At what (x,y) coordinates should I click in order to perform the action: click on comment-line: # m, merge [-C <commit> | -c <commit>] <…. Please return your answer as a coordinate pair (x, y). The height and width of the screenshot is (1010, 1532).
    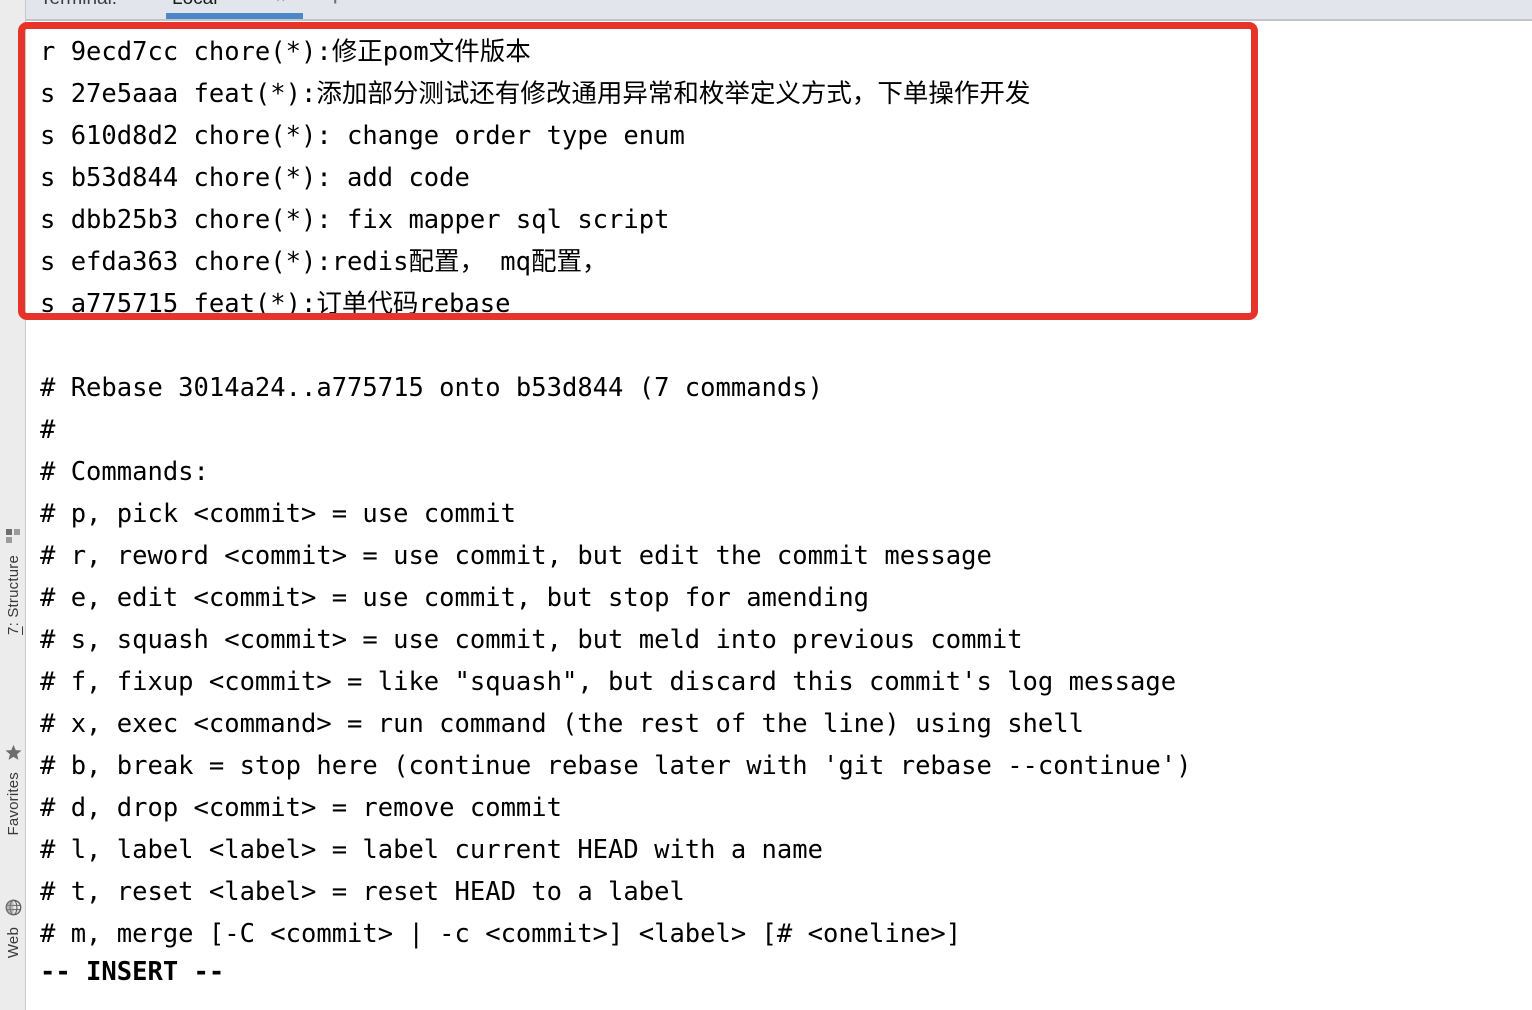
    Looking at the image, I should click on (500, 934).